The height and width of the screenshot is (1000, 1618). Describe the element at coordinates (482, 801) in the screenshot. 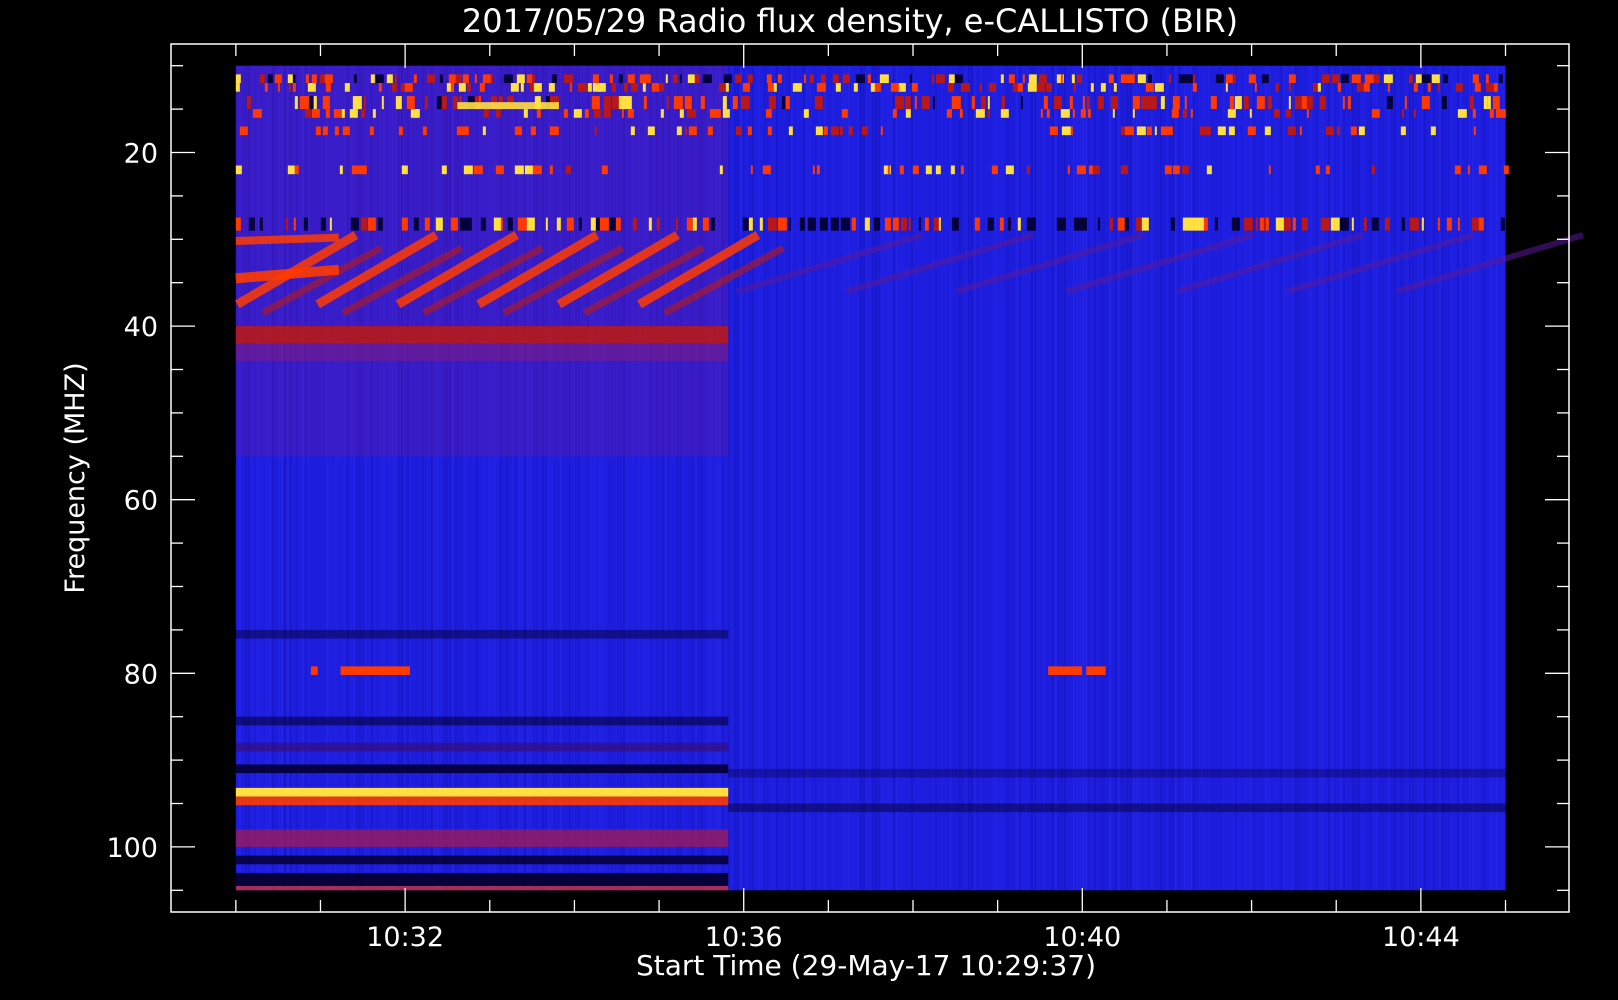

I see `heatmap-band-94mhz` at that location.